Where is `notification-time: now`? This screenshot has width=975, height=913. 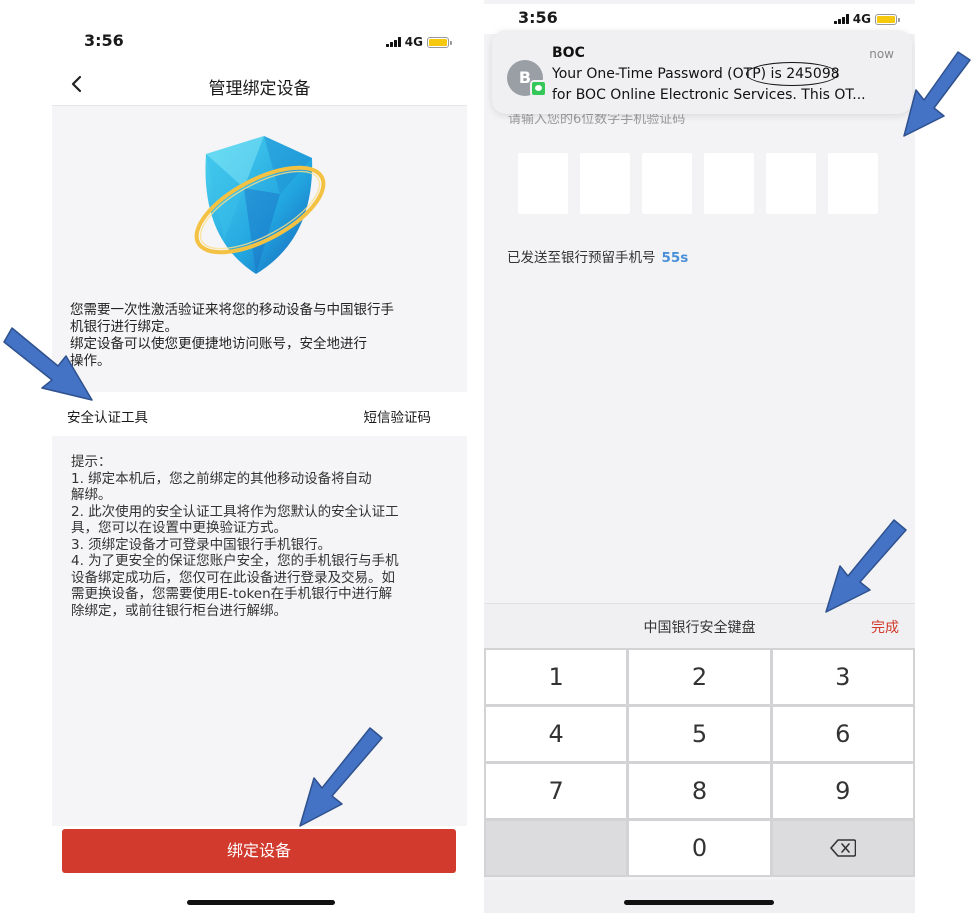
notification-time: now is located at coordinates (881, 54).